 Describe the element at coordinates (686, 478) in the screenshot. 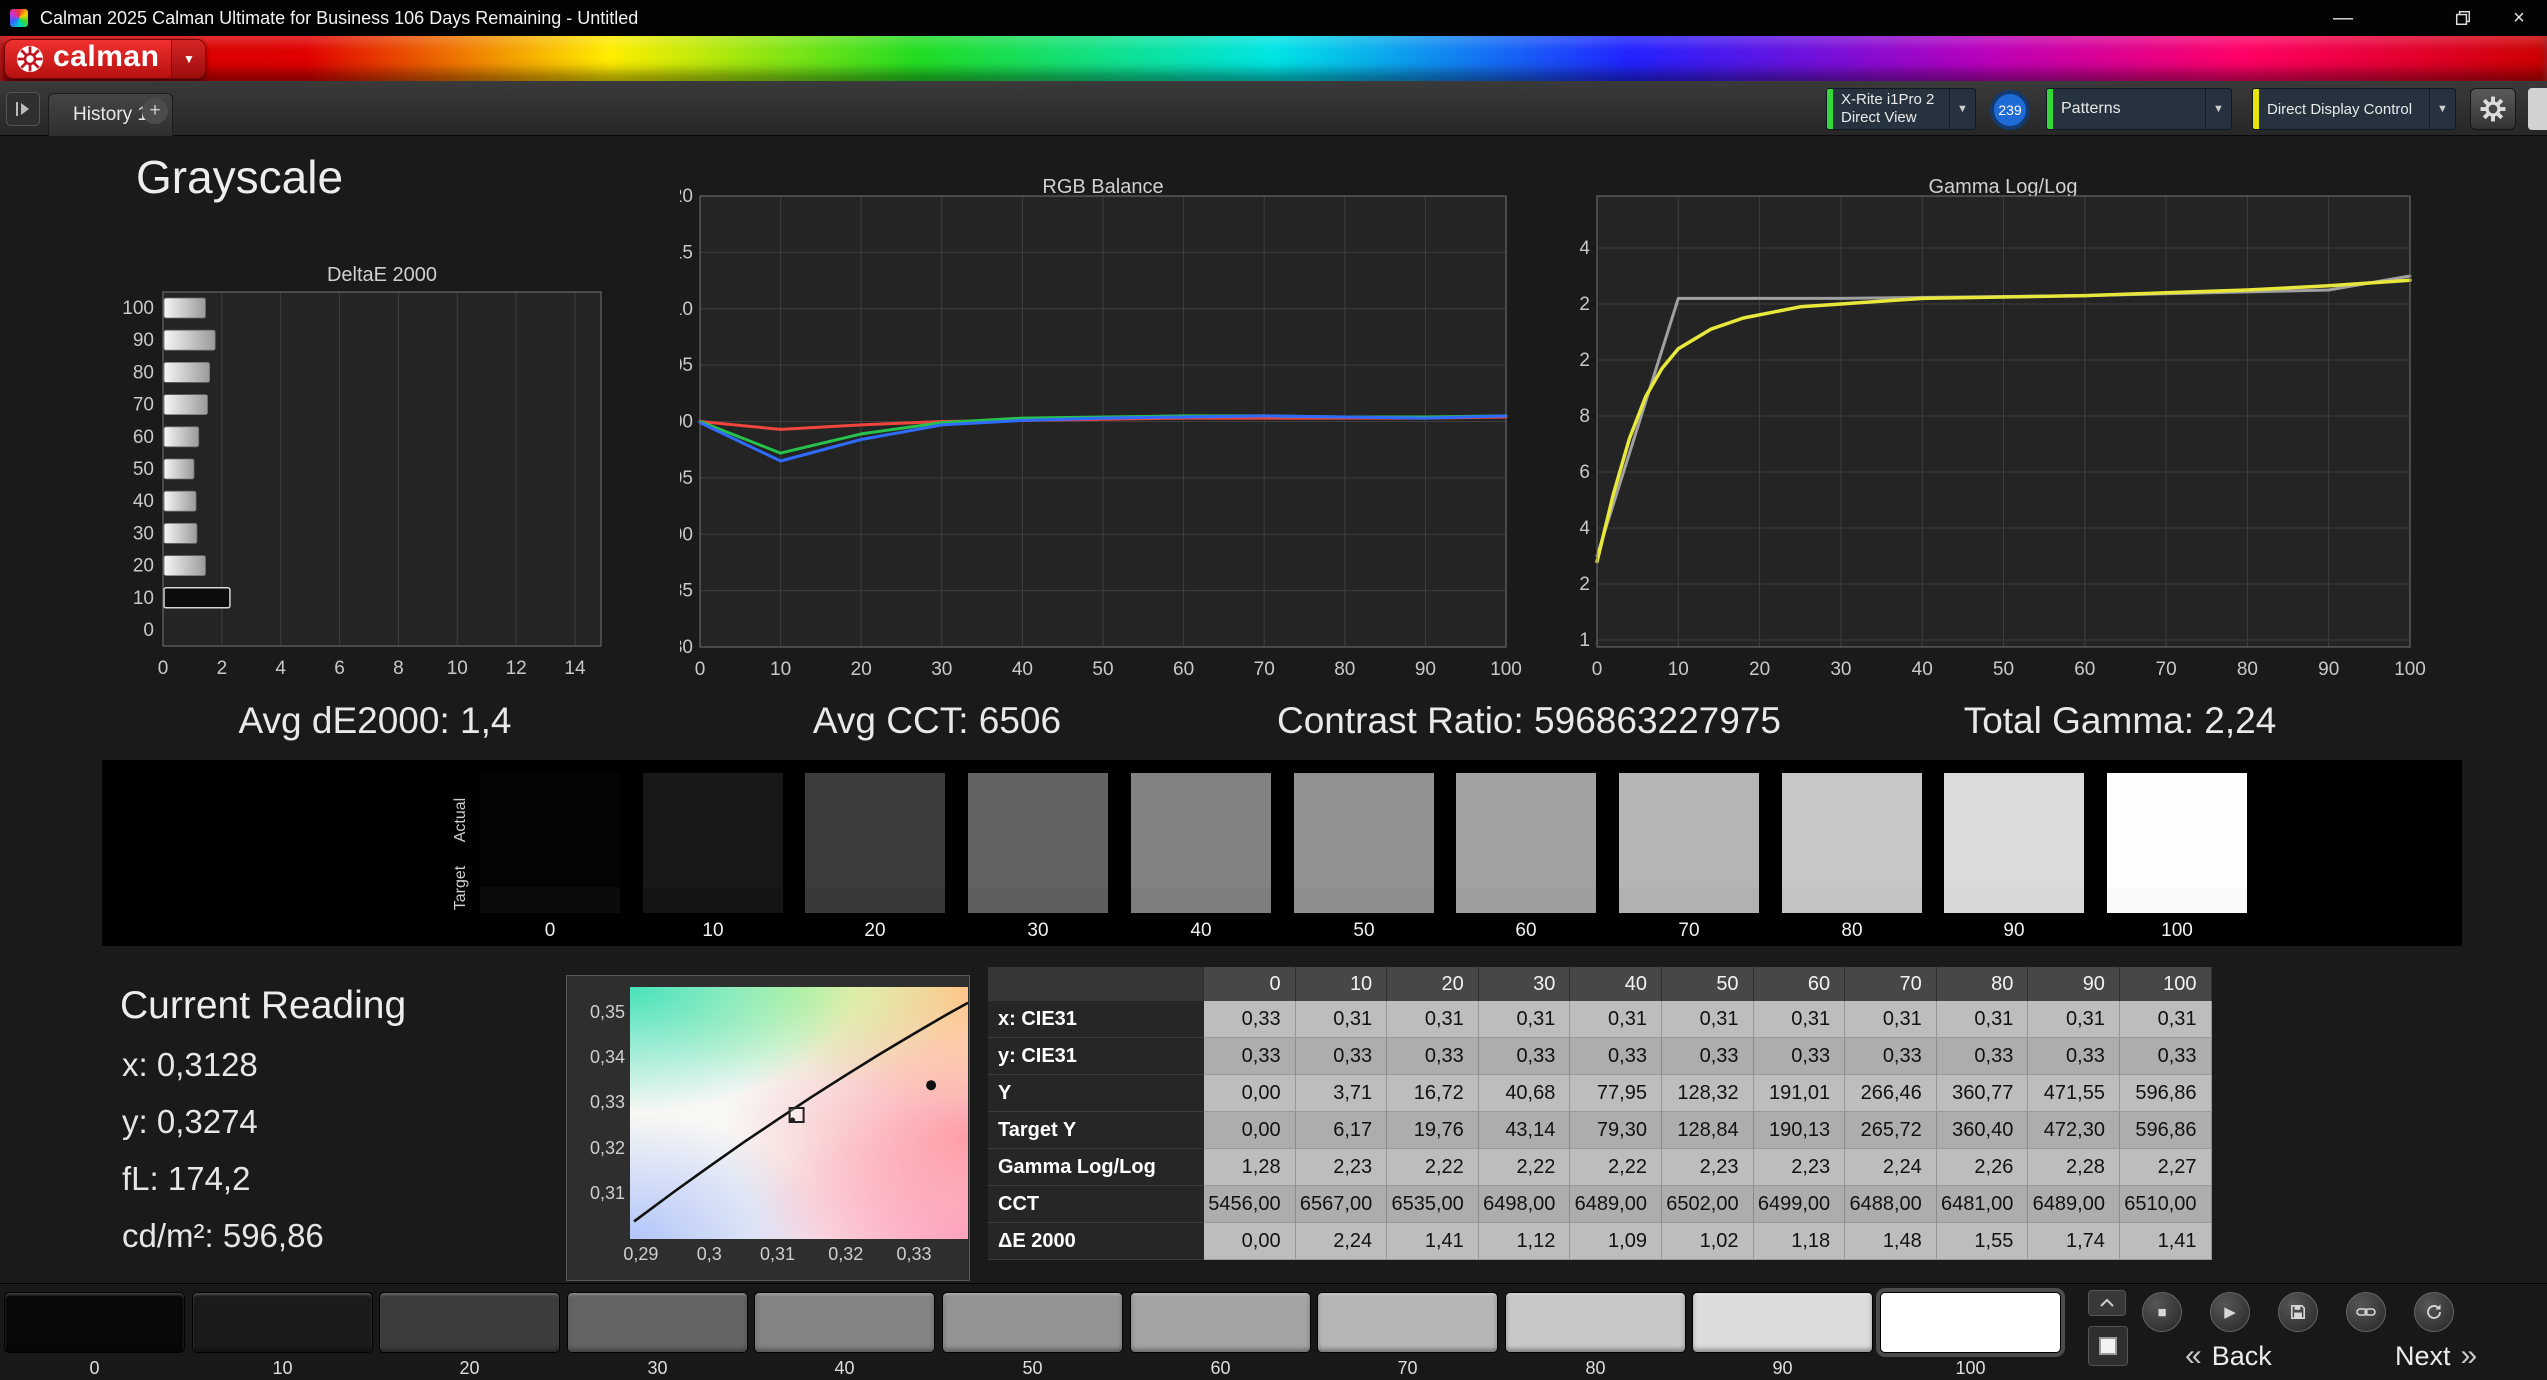

I see `y-axis-tick-label: 95` at that location.